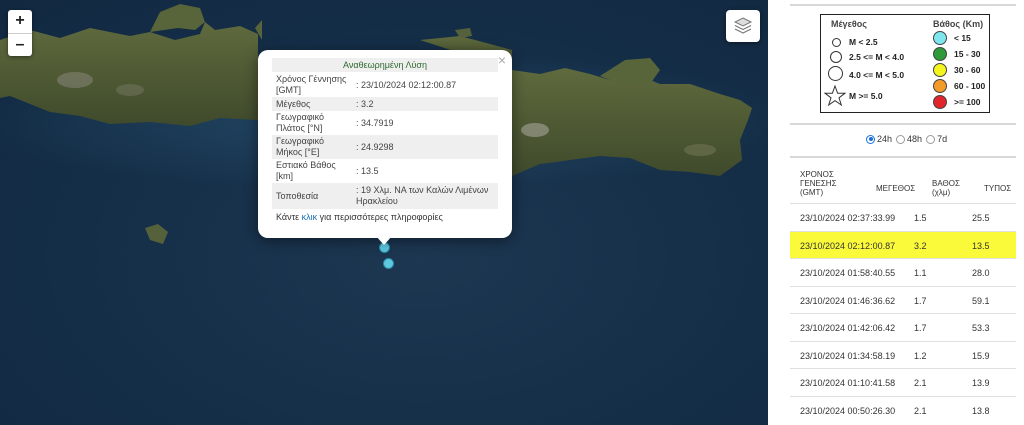 The height and width of the screenshot is (425, 1024). I want to click on magnitude-medium-icon, so click(836, 57).